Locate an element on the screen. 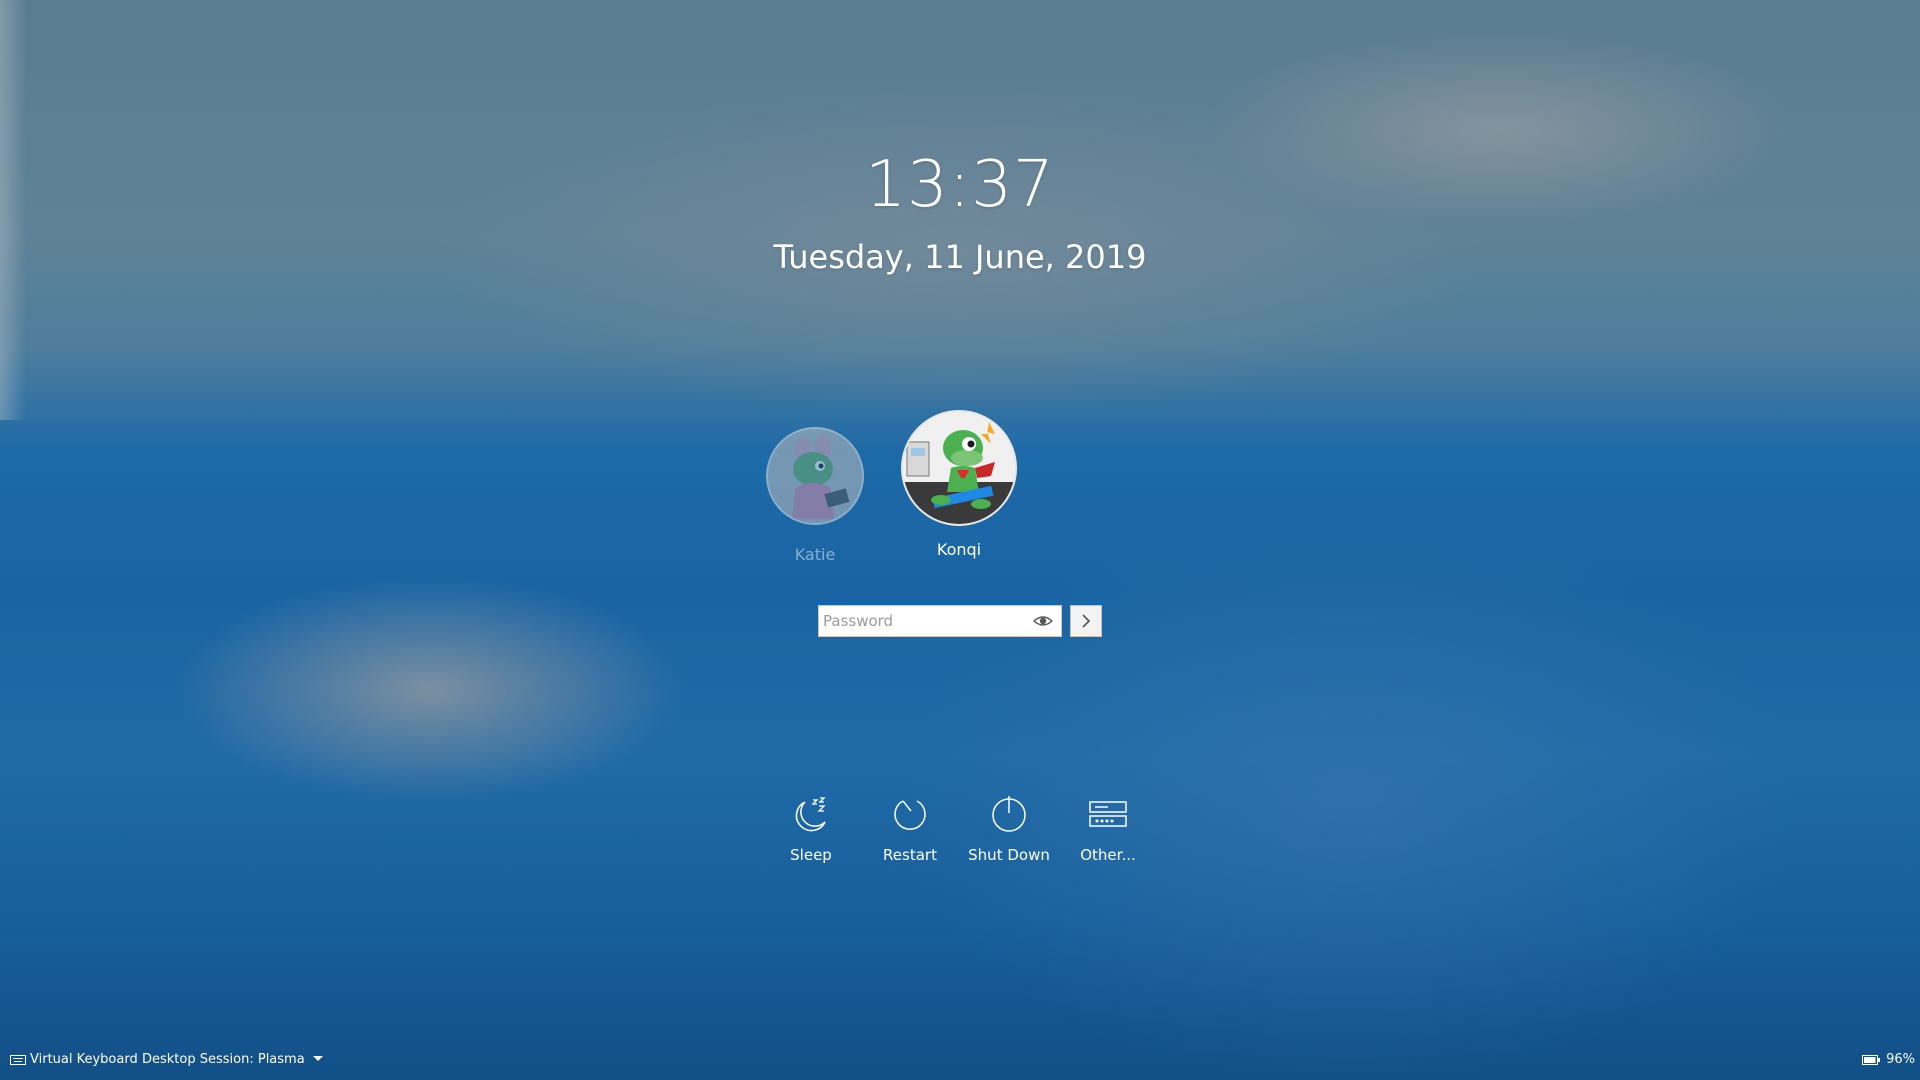  katie-avatar-icon is located at coordinates (815, 476).